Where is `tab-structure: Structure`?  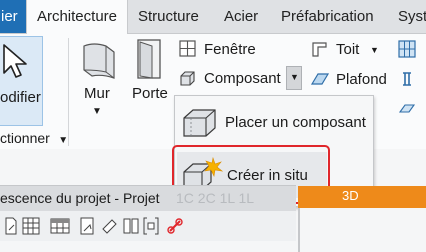 tab-structure: Structure is located at coordinates (168, 16).